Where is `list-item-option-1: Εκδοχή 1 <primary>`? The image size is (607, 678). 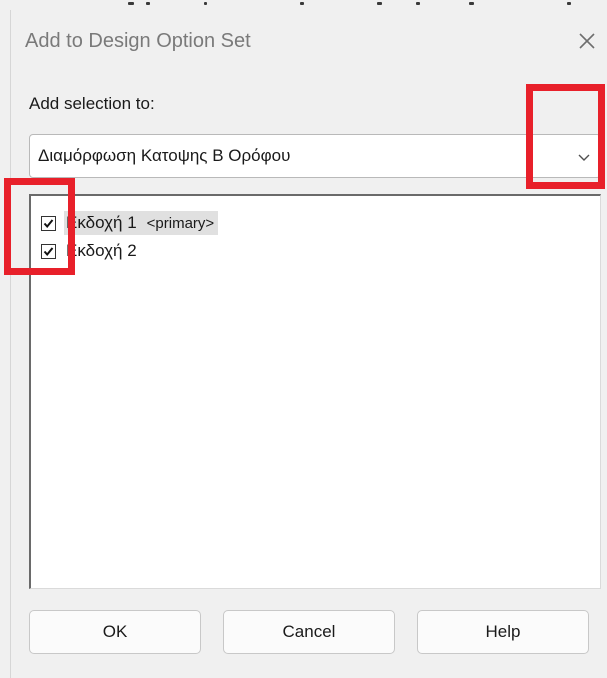
list-item-option-1: Εκδοχή 1 <primary> is located at coordinates (130, 223).